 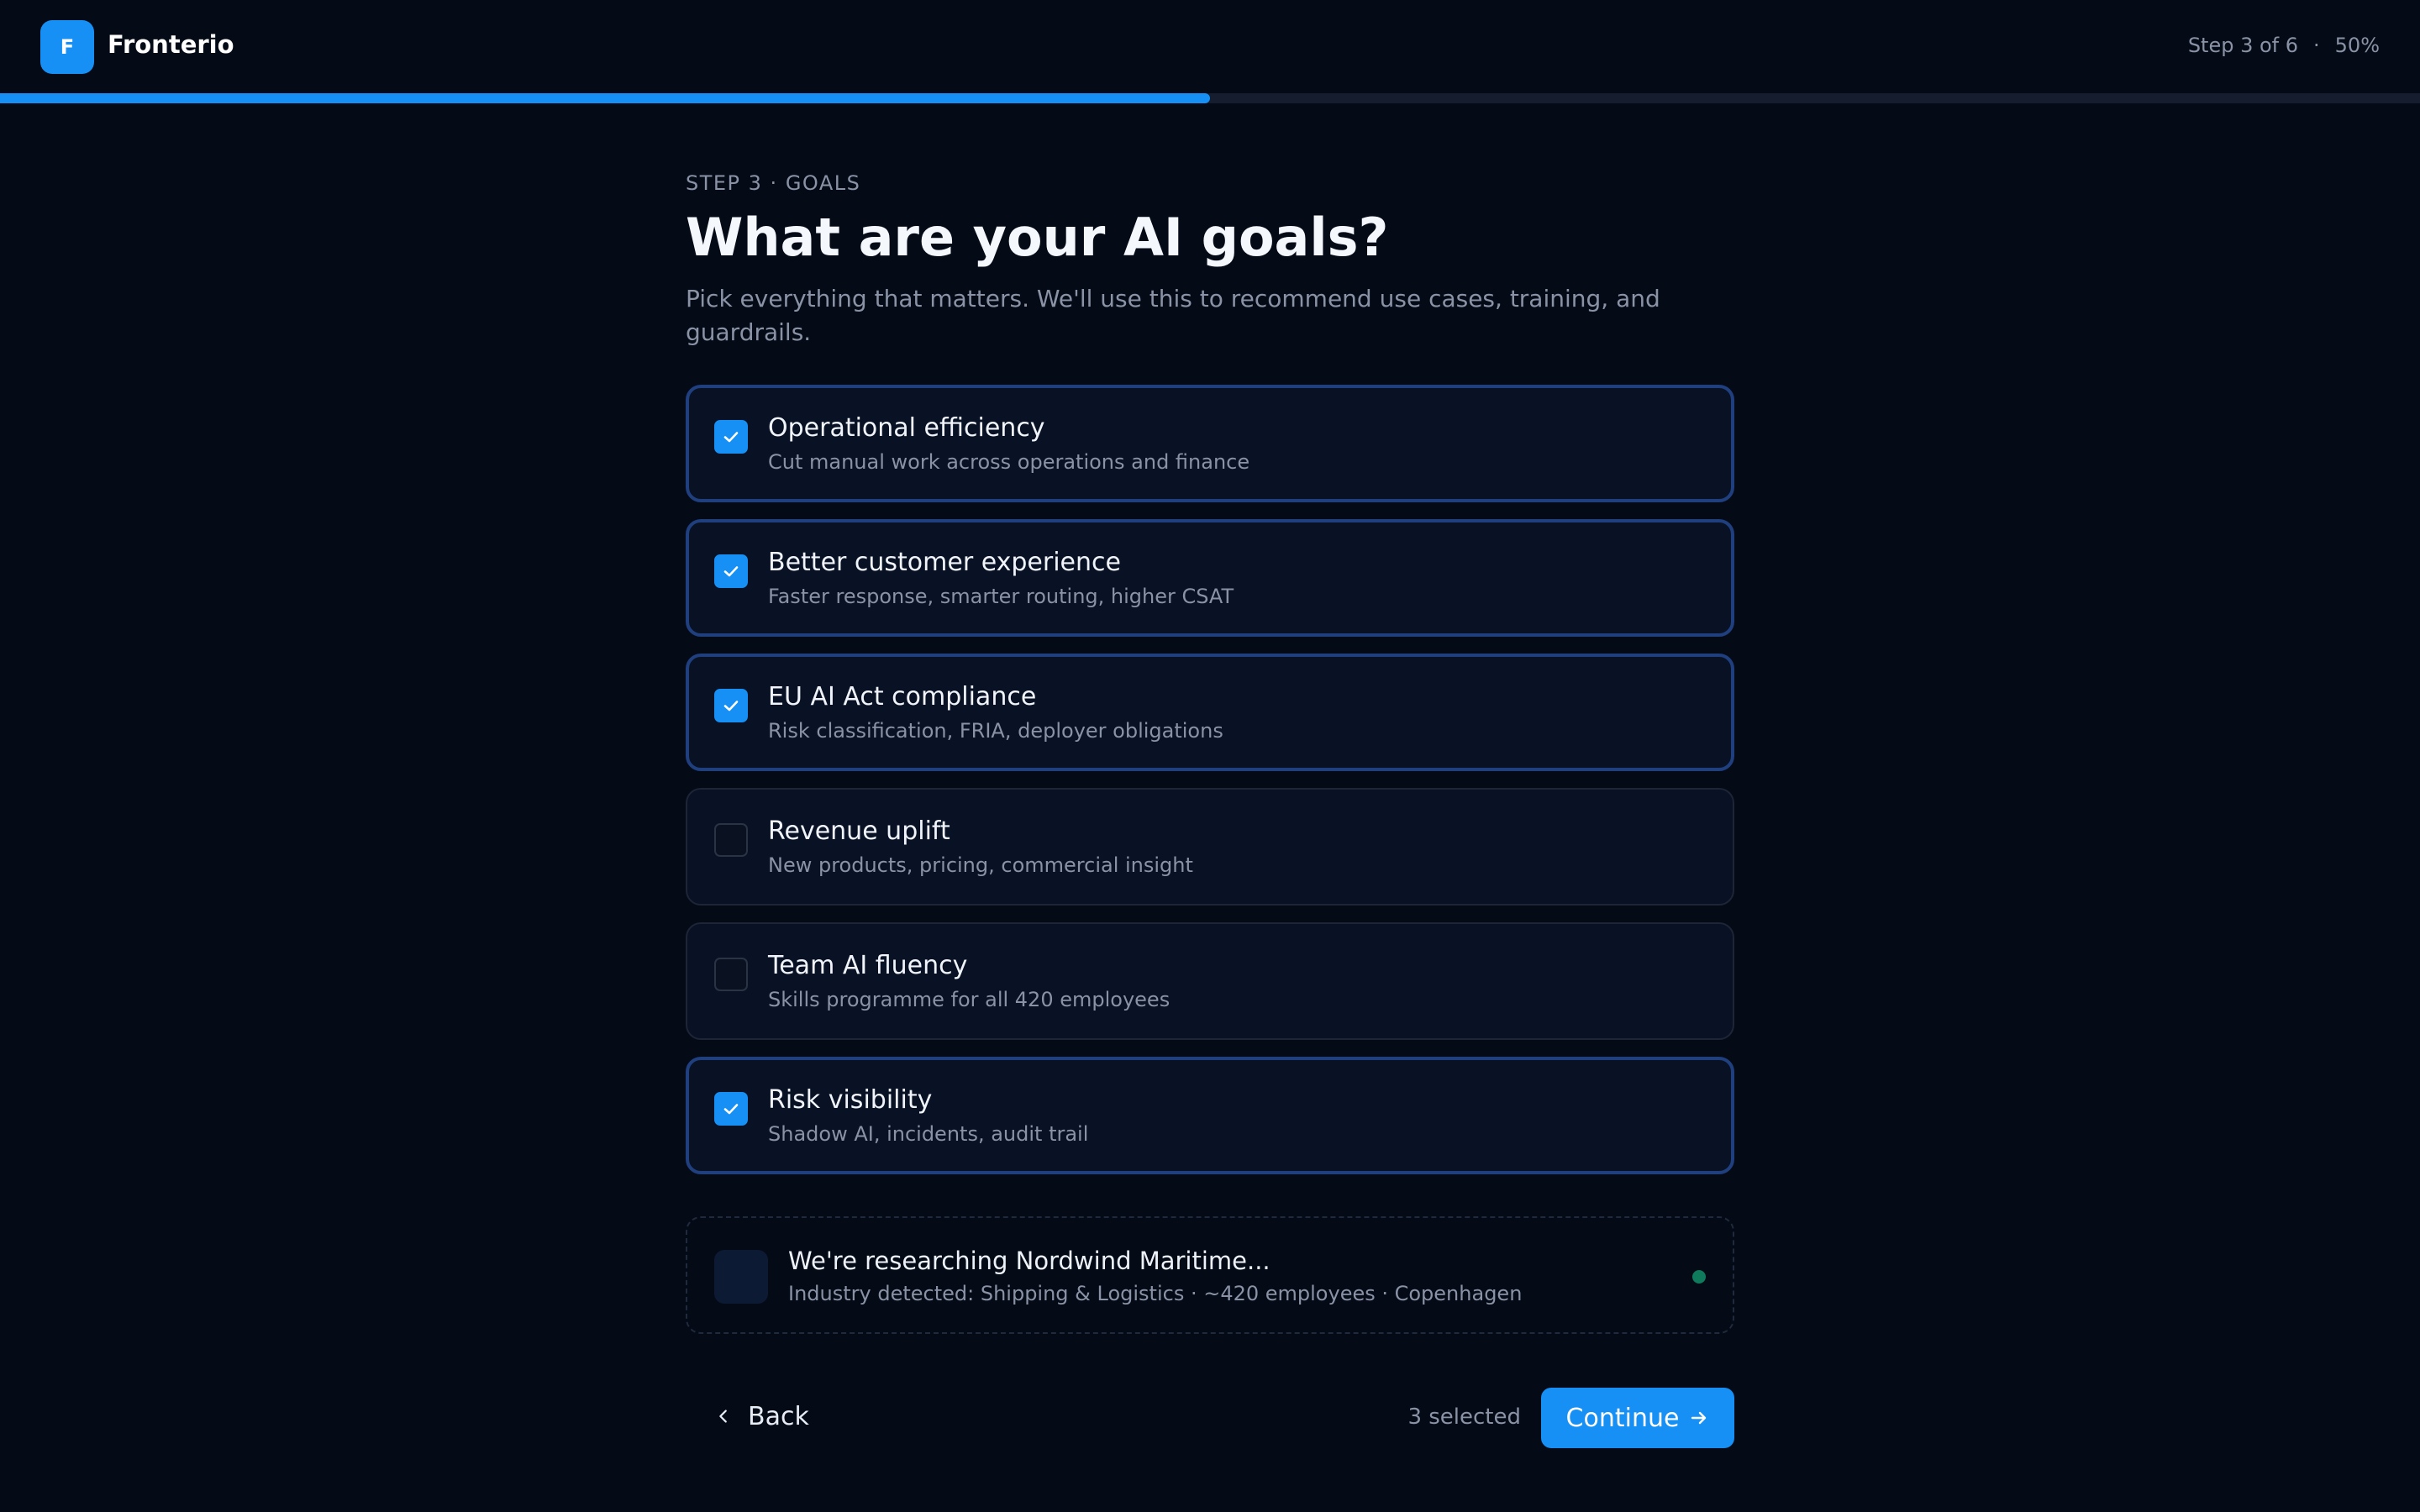 What do you see at coordinates (859, 831) in the screenshot?
I see `option-title: Revenue uplift` at bounding box center [859, 831].